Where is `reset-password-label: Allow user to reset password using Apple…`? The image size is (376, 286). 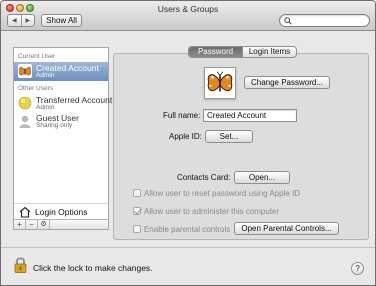
reset-password-label: Allow user to reset password using Apple… is located at coordinates (222, 193).